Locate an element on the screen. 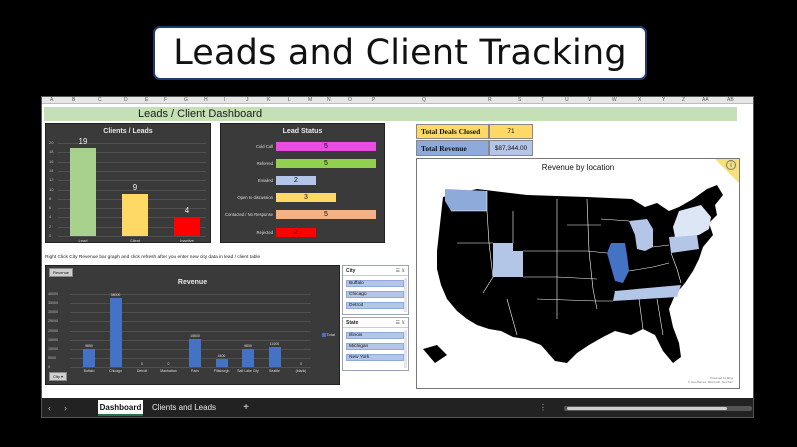 The height and width of the screenshot is (447, 797). column-header-h: H is located at coordinates (206, 100).